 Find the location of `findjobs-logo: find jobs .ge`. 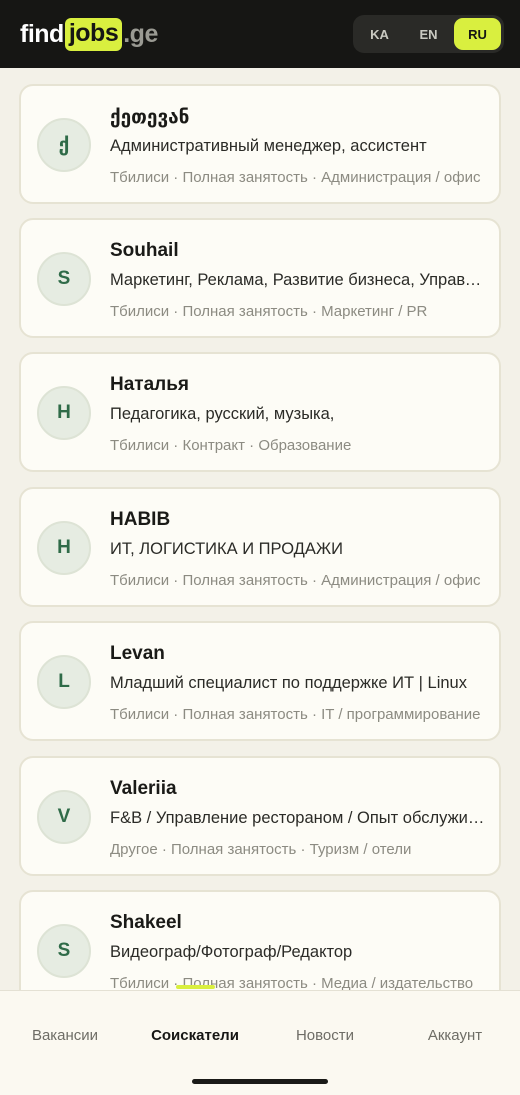

findjobs-logo: find jobs .ge is located at coordinates (89, 34).